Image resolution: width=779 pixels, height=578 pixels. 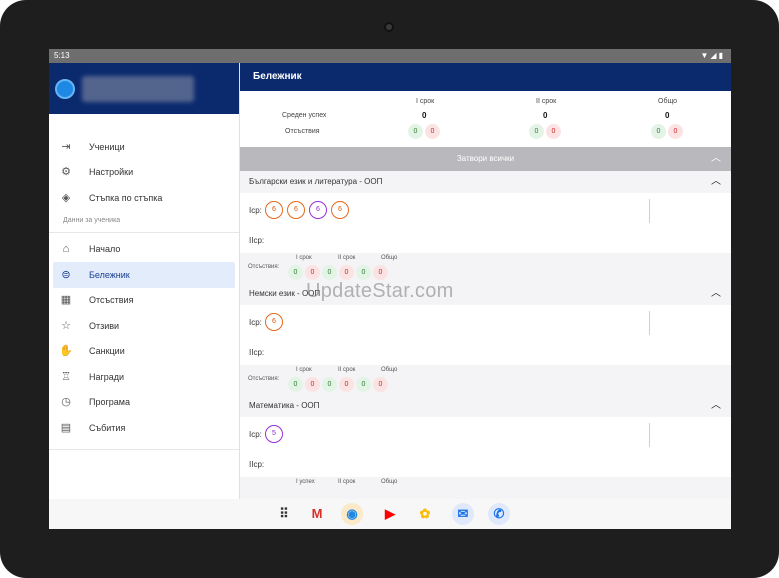 What do you see at coordinates (668, 101) in the screenshot?
I see `summary-header-total: Общо` at bounding box center [668, 101].